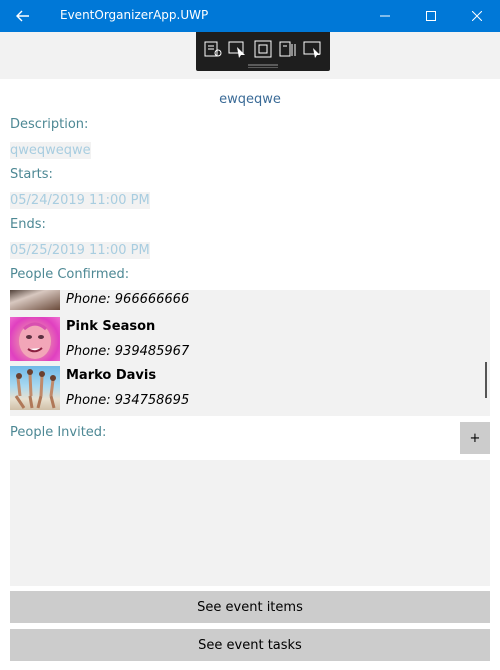 Image resolution: width=500 pixels, height=670 pixels. Describe the element at coordinates (31, 174) in the screenshot. I see `starts-label: Starts:` at that location.